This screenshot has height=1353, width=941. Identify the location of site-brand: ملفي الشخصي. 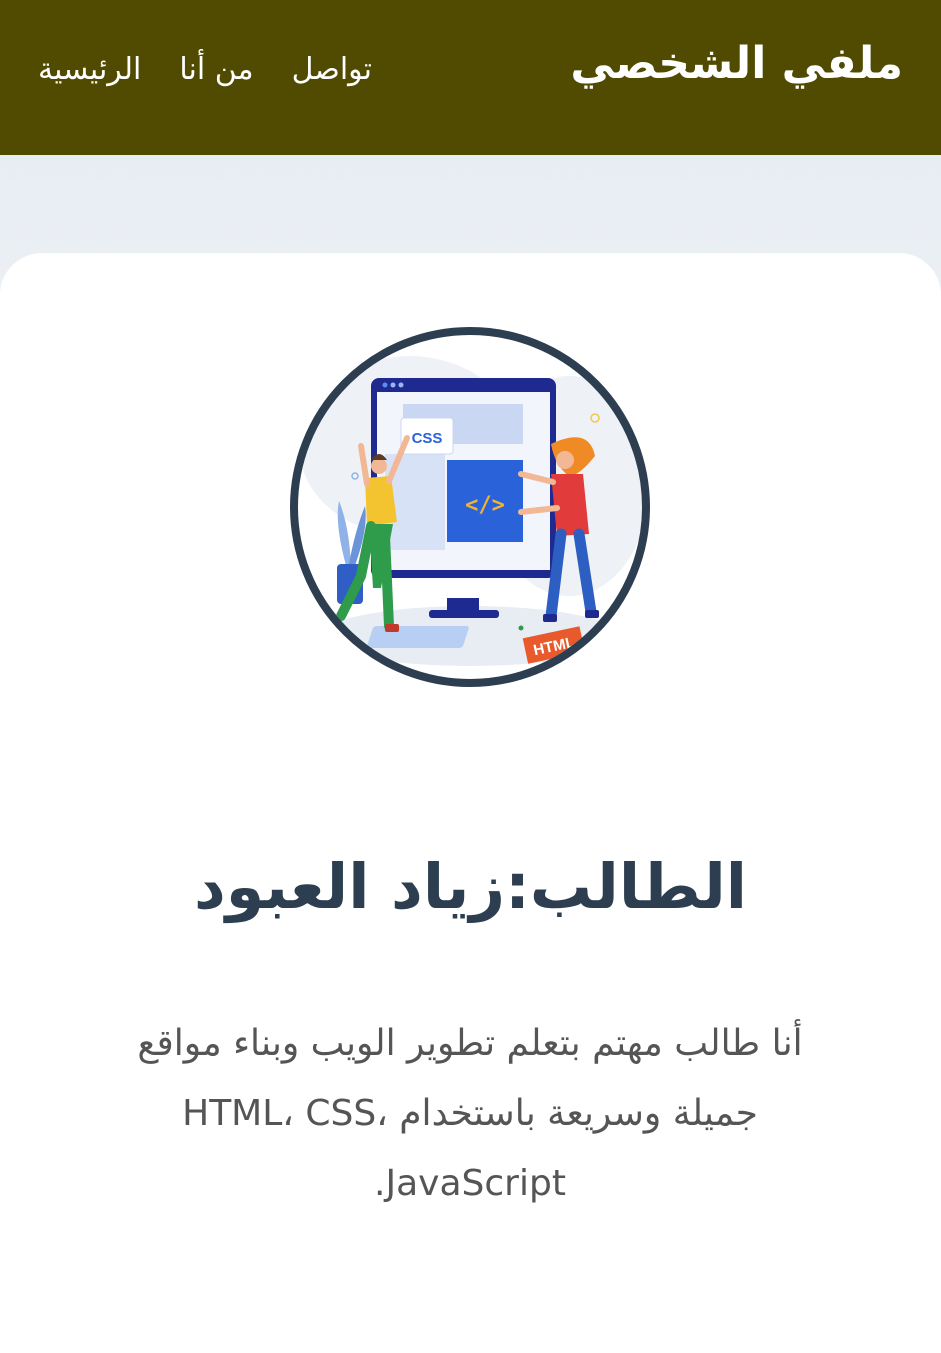
(736, 63).